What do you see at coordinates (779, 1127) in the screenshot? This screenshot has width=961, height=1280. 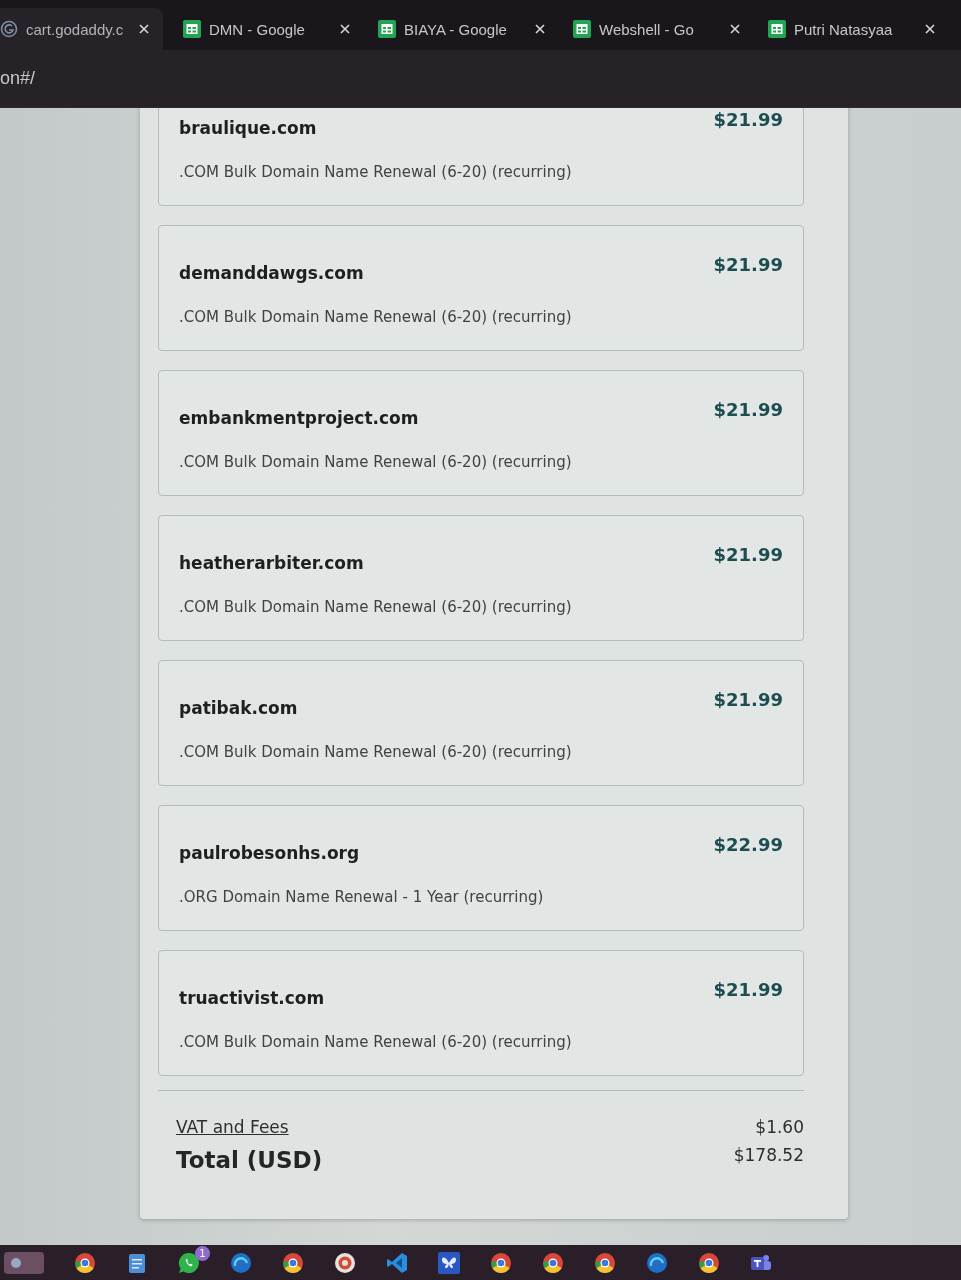 I see `fees-amount: $1.60` at bounding box center [779, 1127].